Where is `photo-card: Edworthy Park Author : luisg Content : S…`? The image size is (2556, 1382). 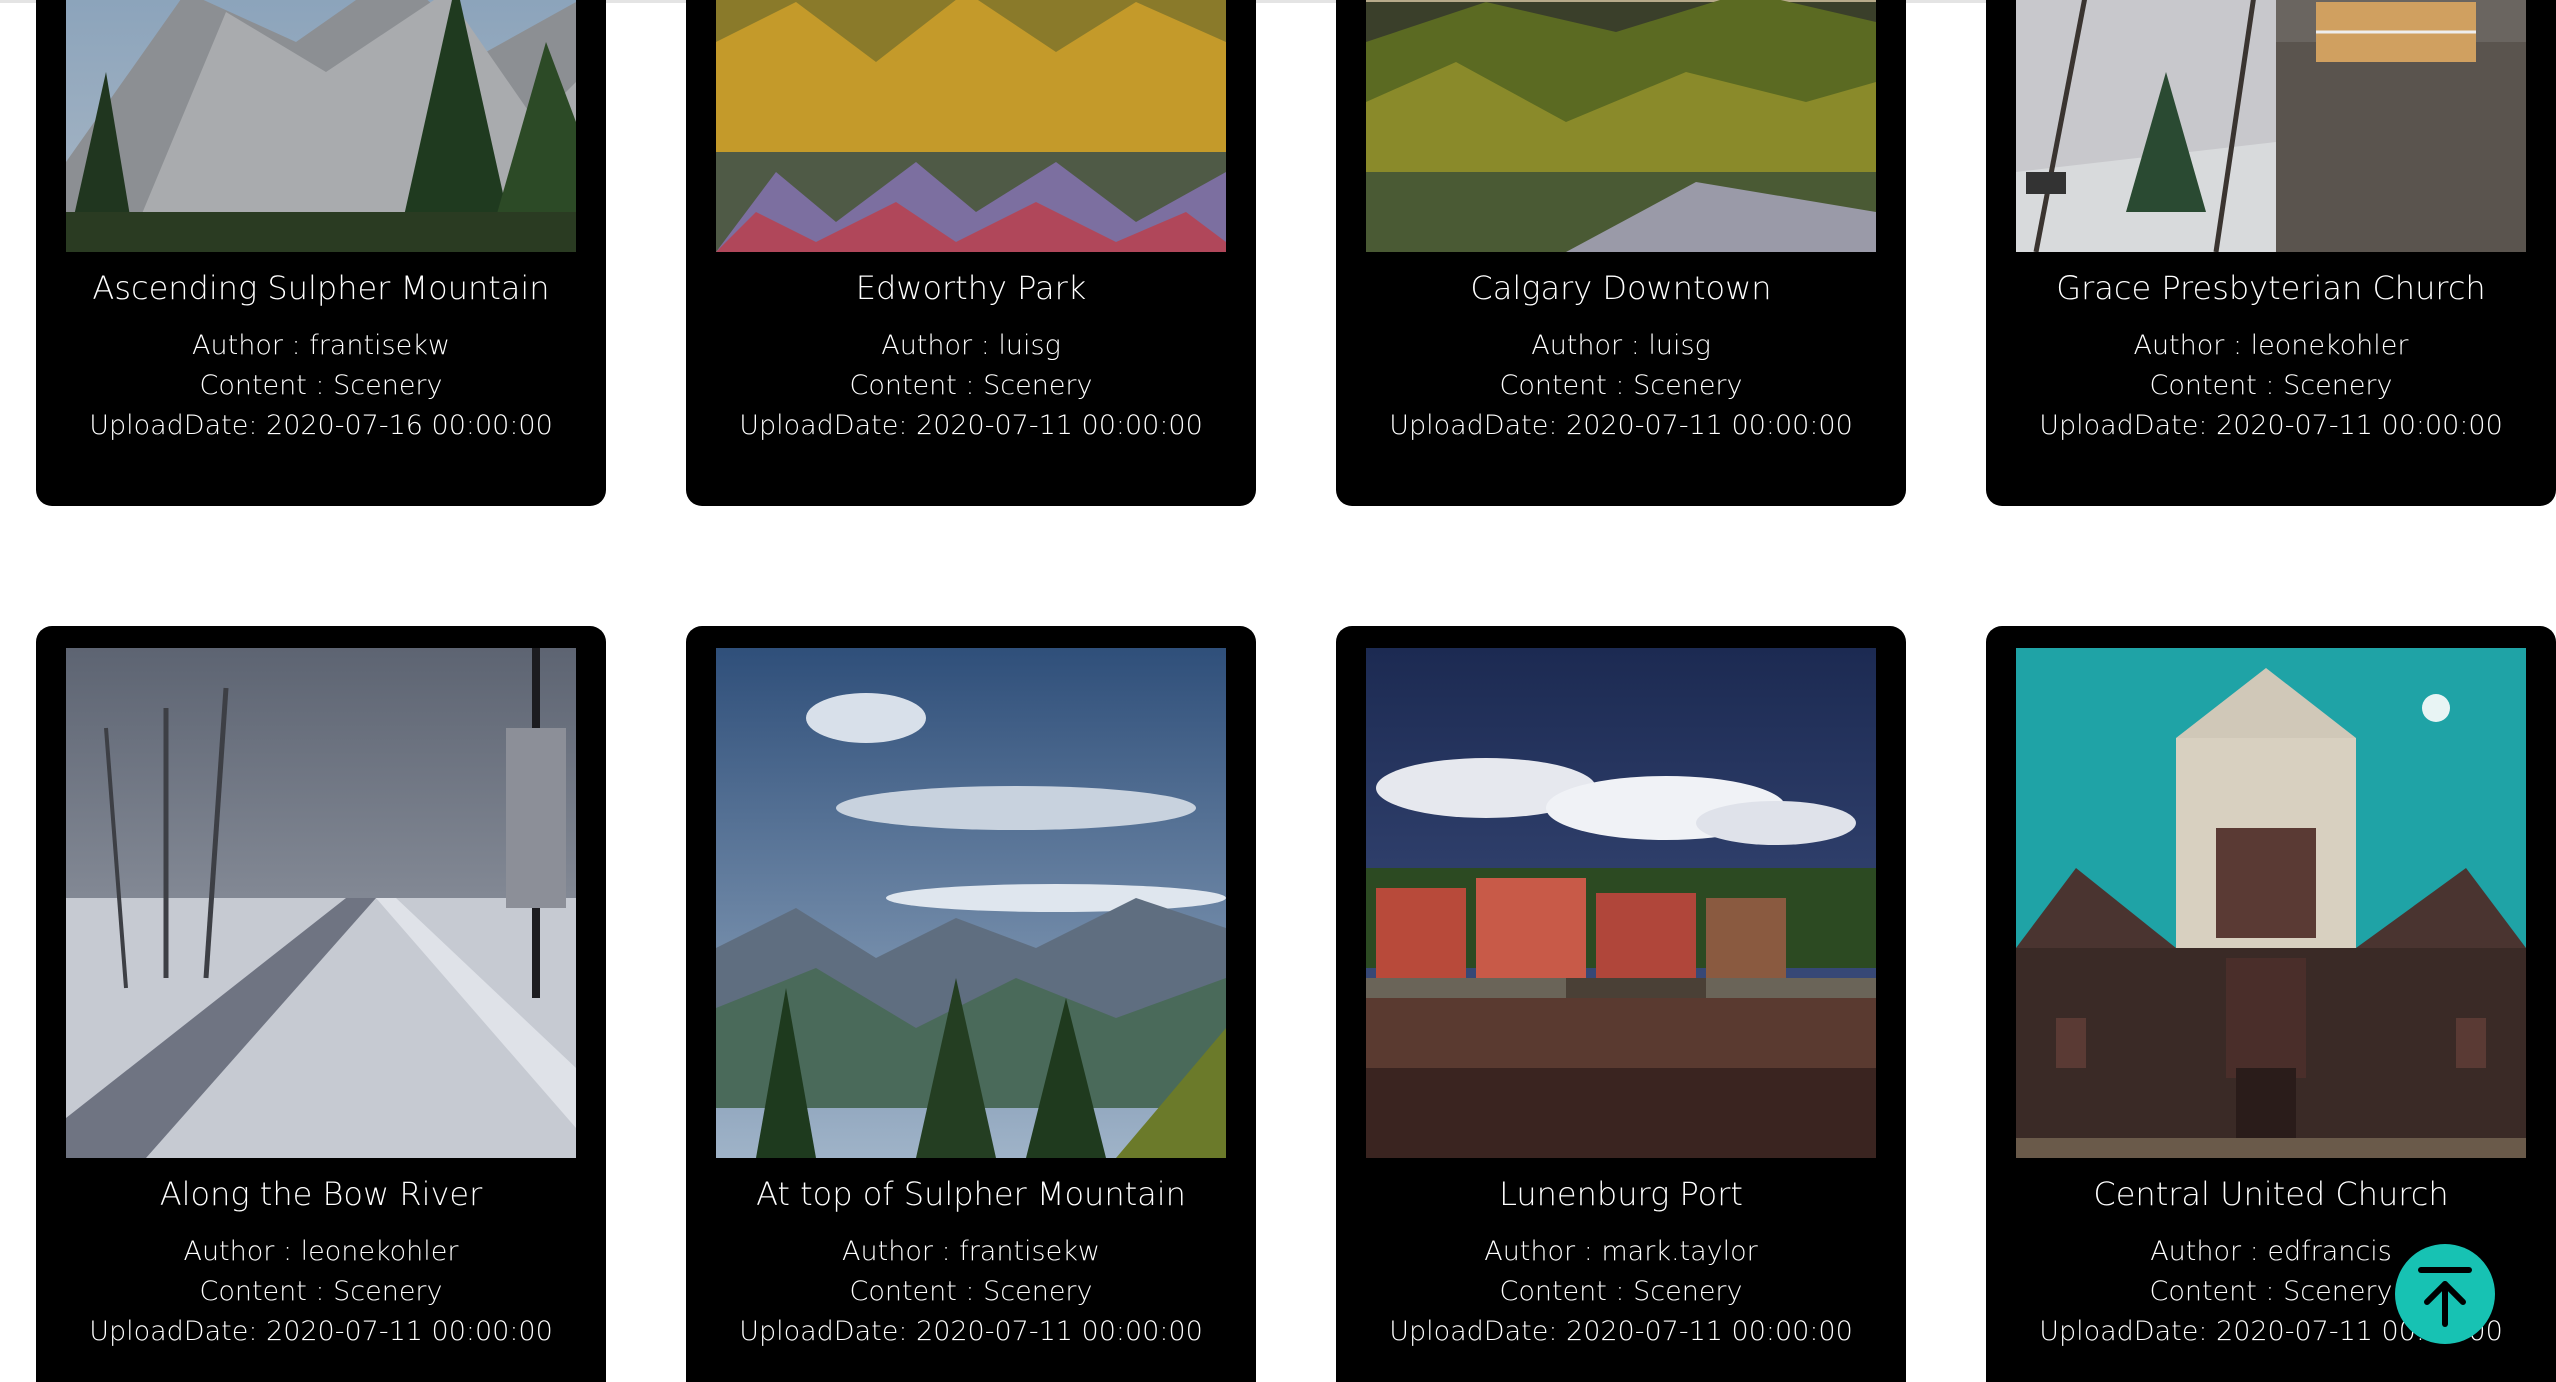
photo-card: Edworthy Park Author : luisg Content : S… is located at coordinates (971, 253).